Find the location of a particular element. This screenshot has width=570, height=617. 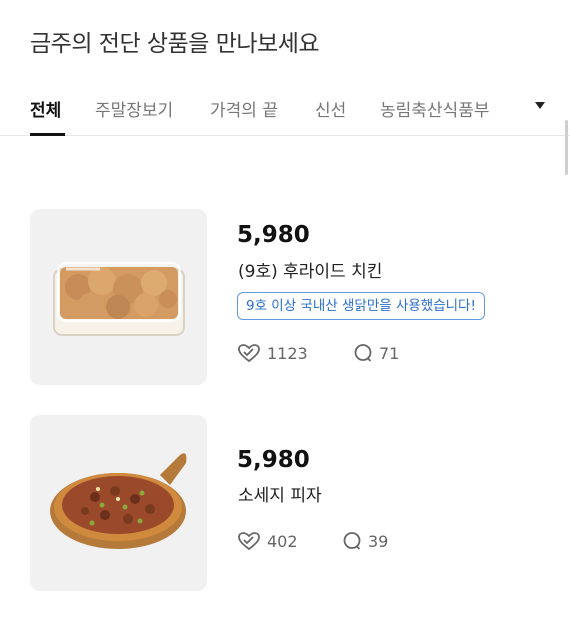

caret-down-icon is located at coordinates (540, 105).